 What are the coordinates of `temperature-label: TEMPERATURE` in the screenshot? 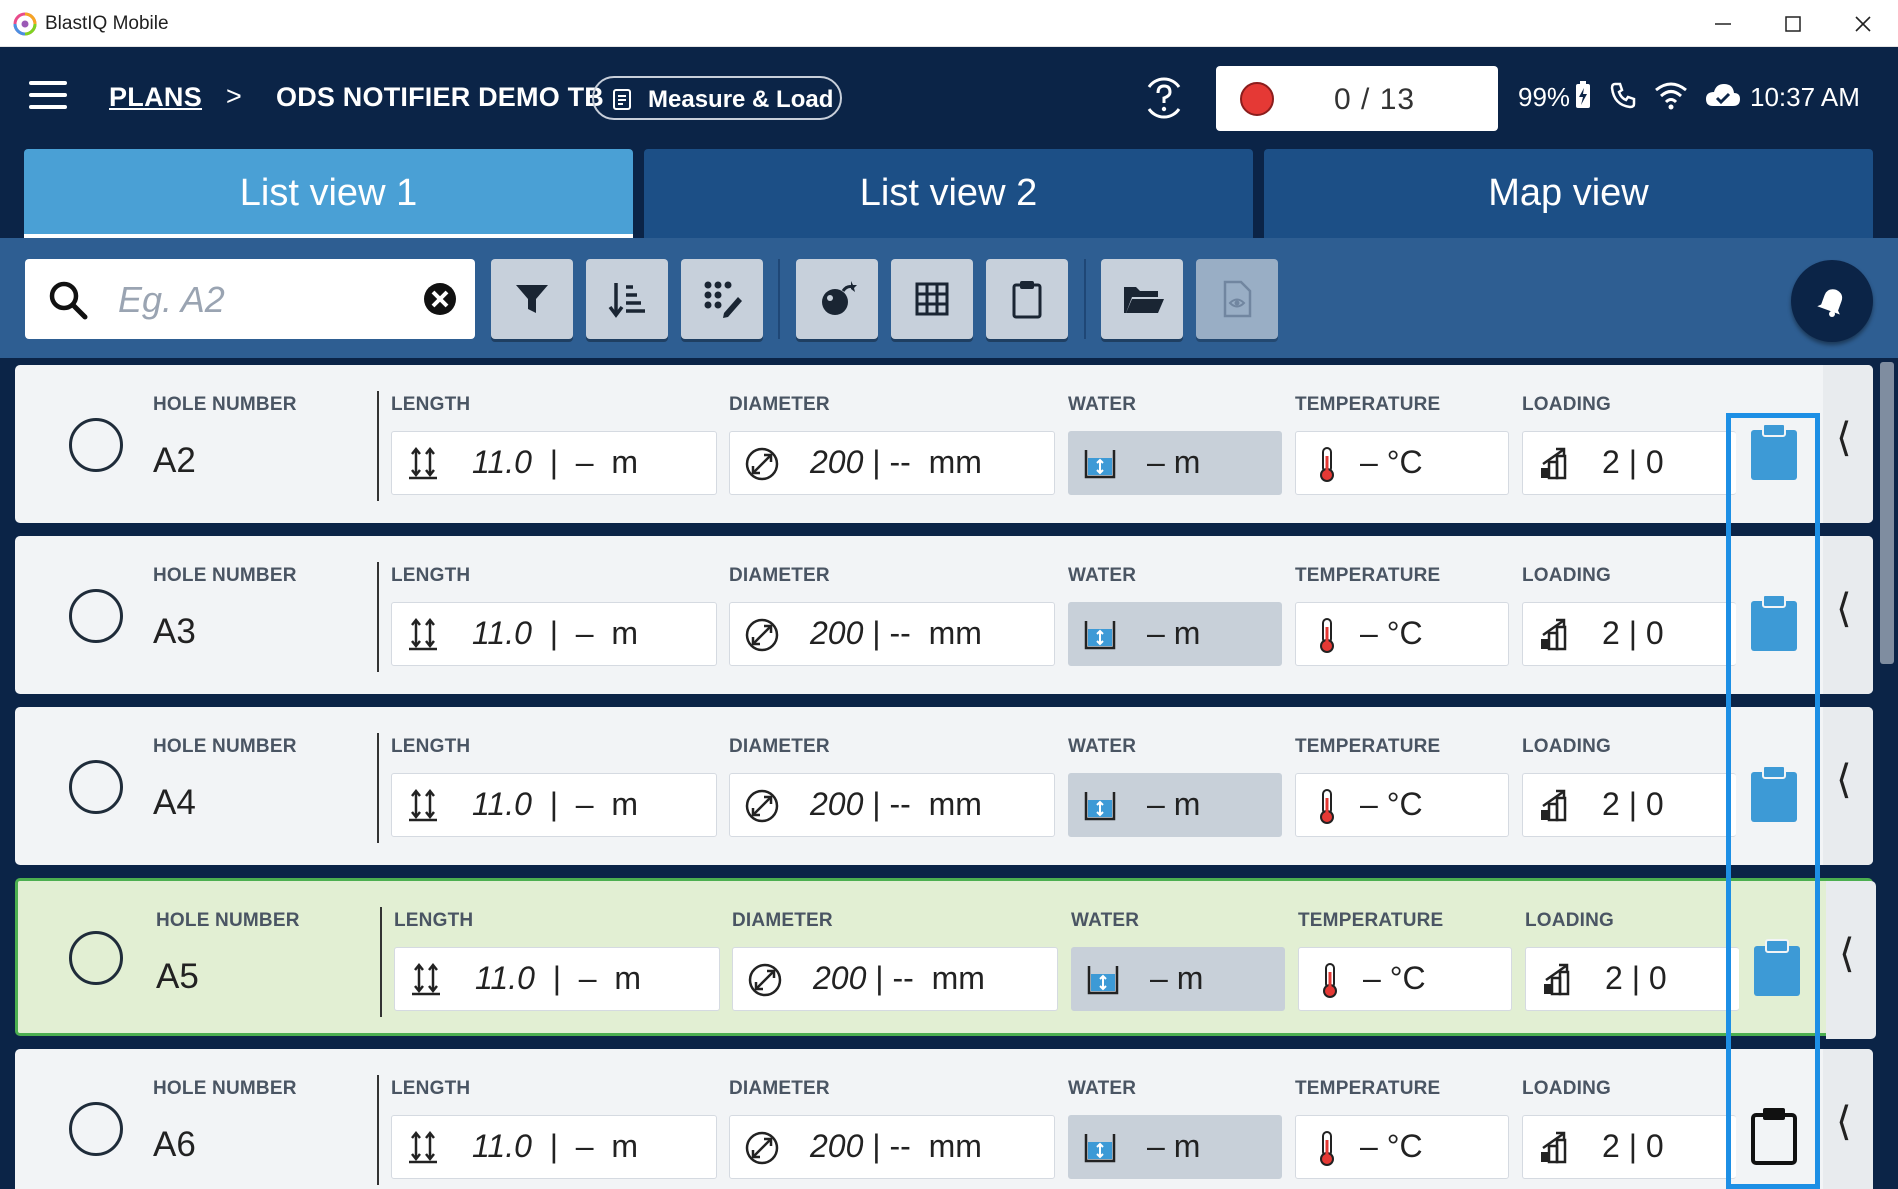 It's located at (1368, 746).